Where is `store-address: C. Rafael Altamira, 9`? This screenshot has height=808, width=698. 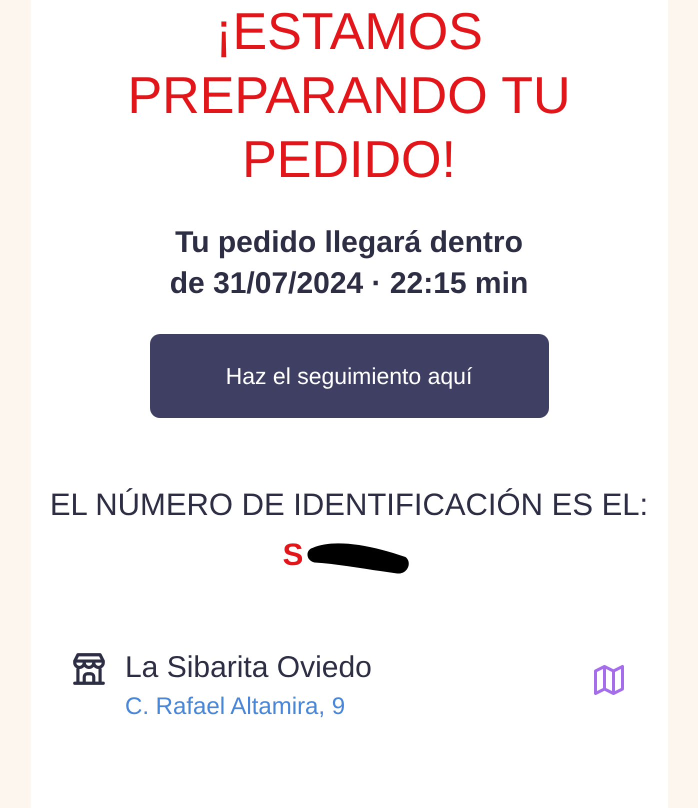
store-address: C. Rafael Altamira, 9 is located at coordinates (351, 707).